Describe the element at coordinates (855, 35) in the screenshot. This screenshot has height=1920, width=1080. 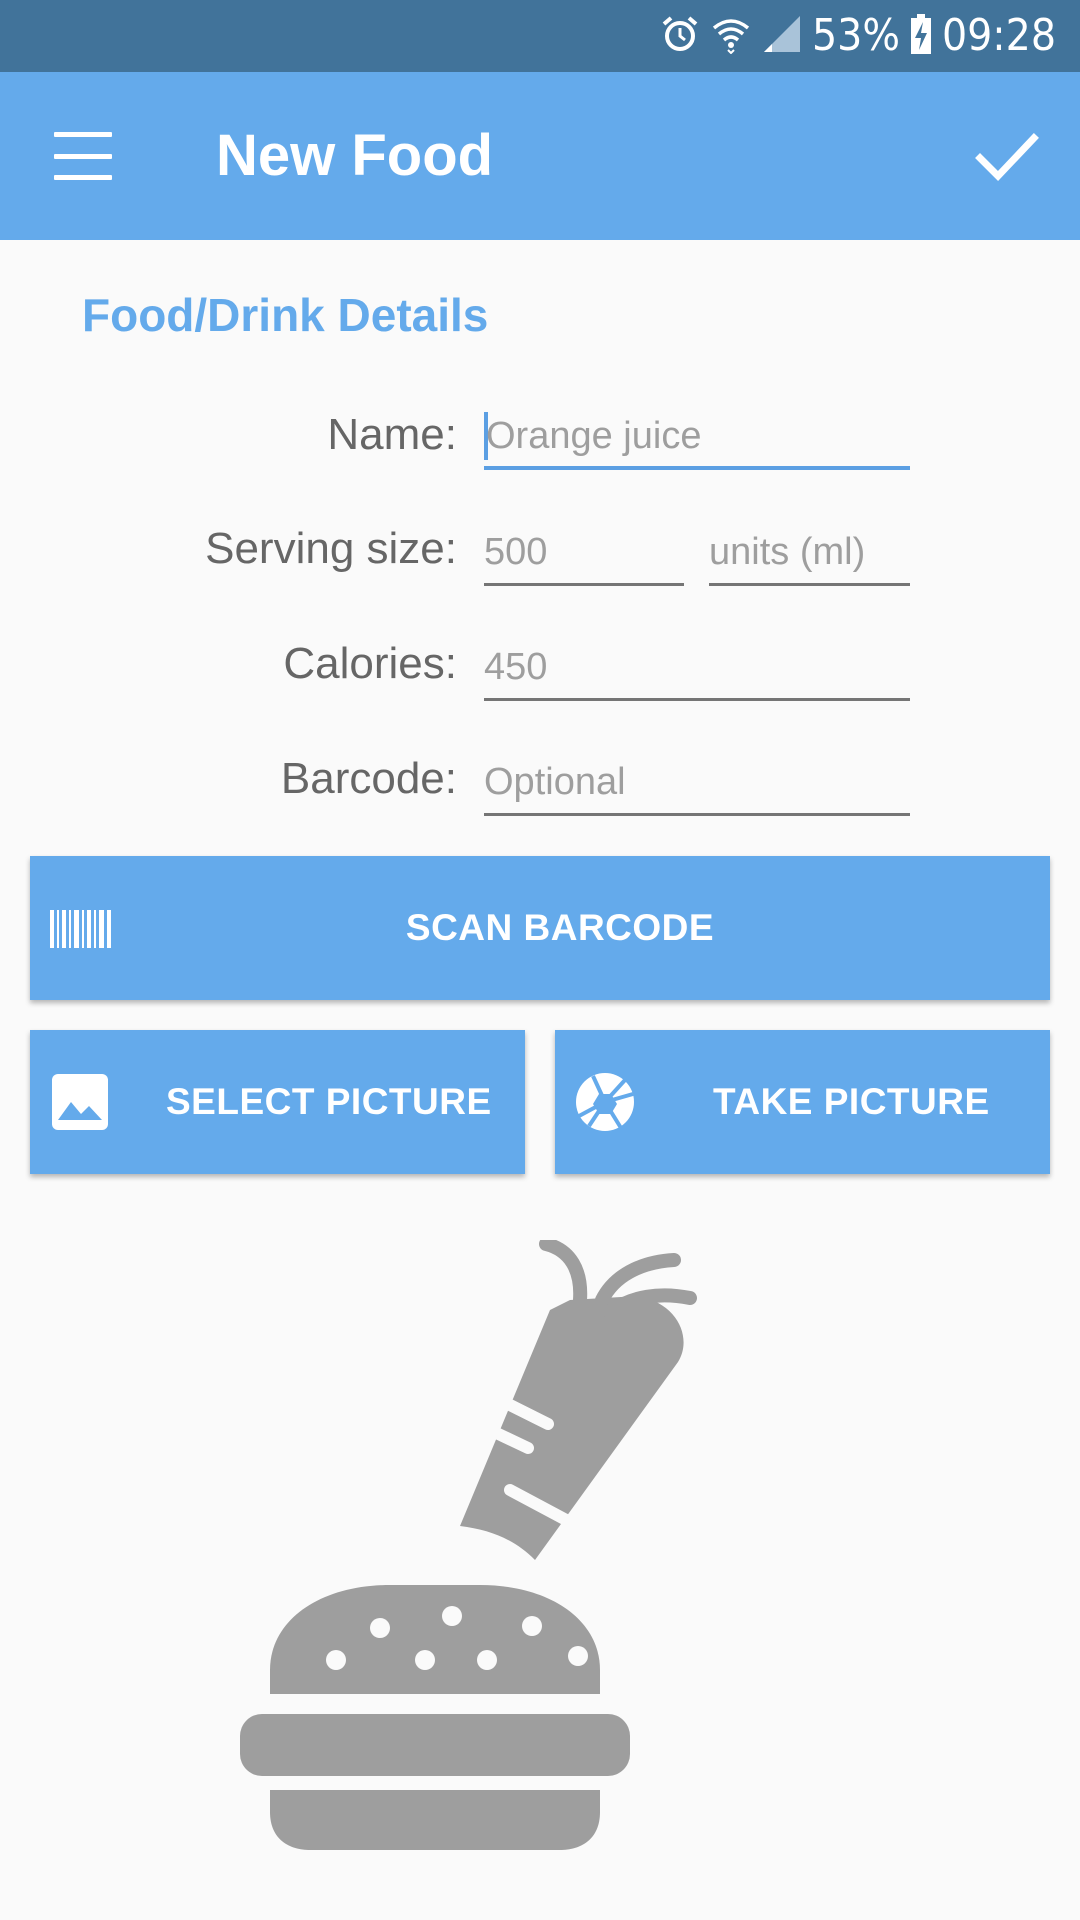
I see `battery-percent: 53%` at that location.